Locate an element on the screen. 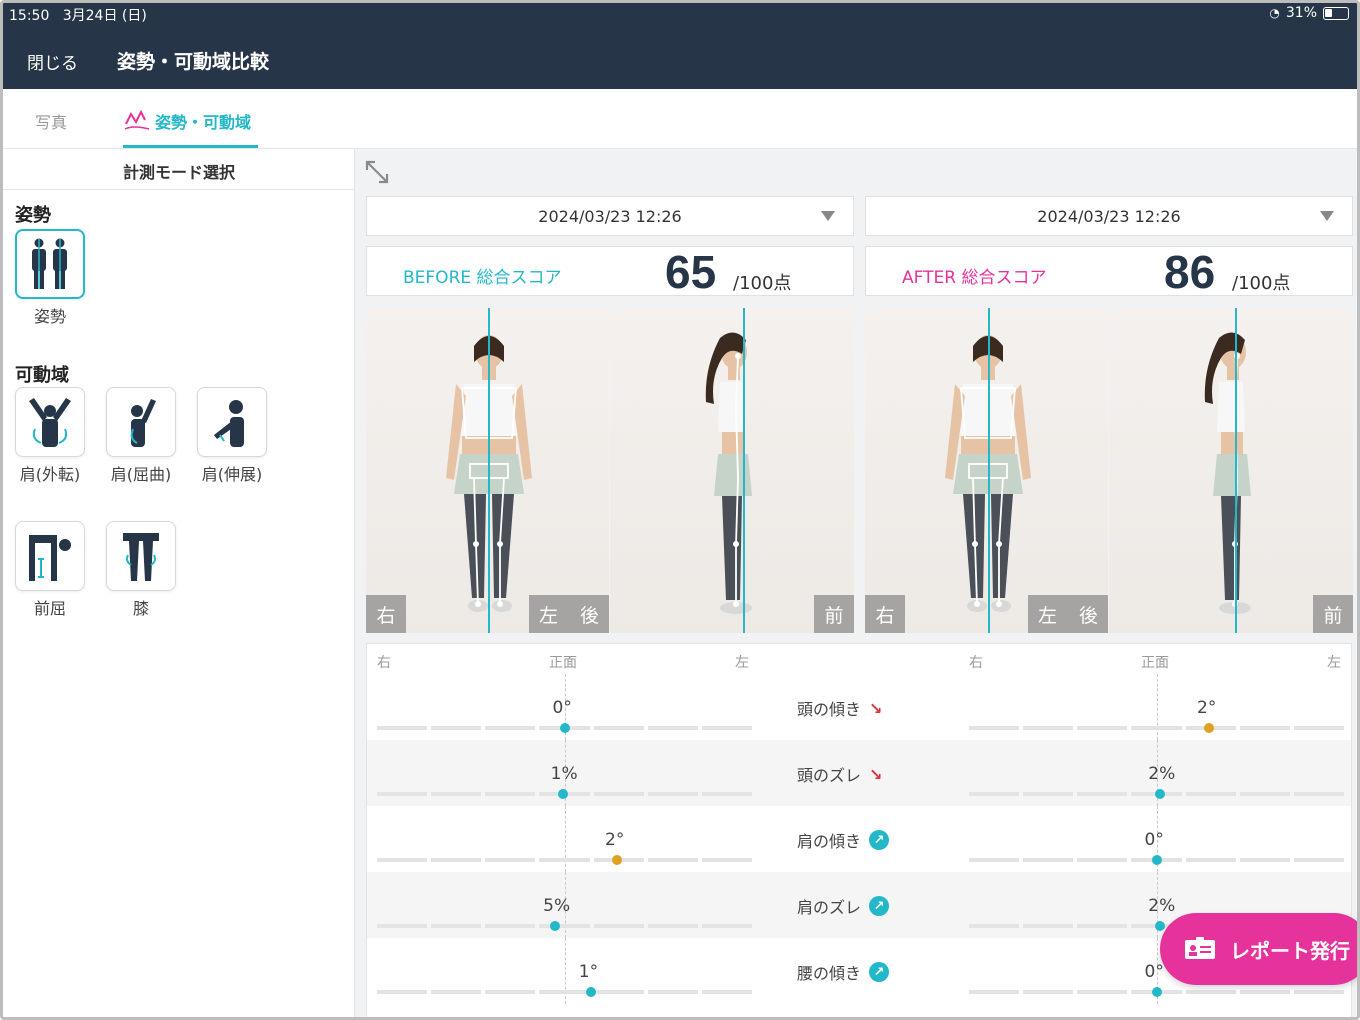 Image resolution: width=1360 pixels, height=1020 pixels. left-label: 左 is located at coordinates (548, 615).